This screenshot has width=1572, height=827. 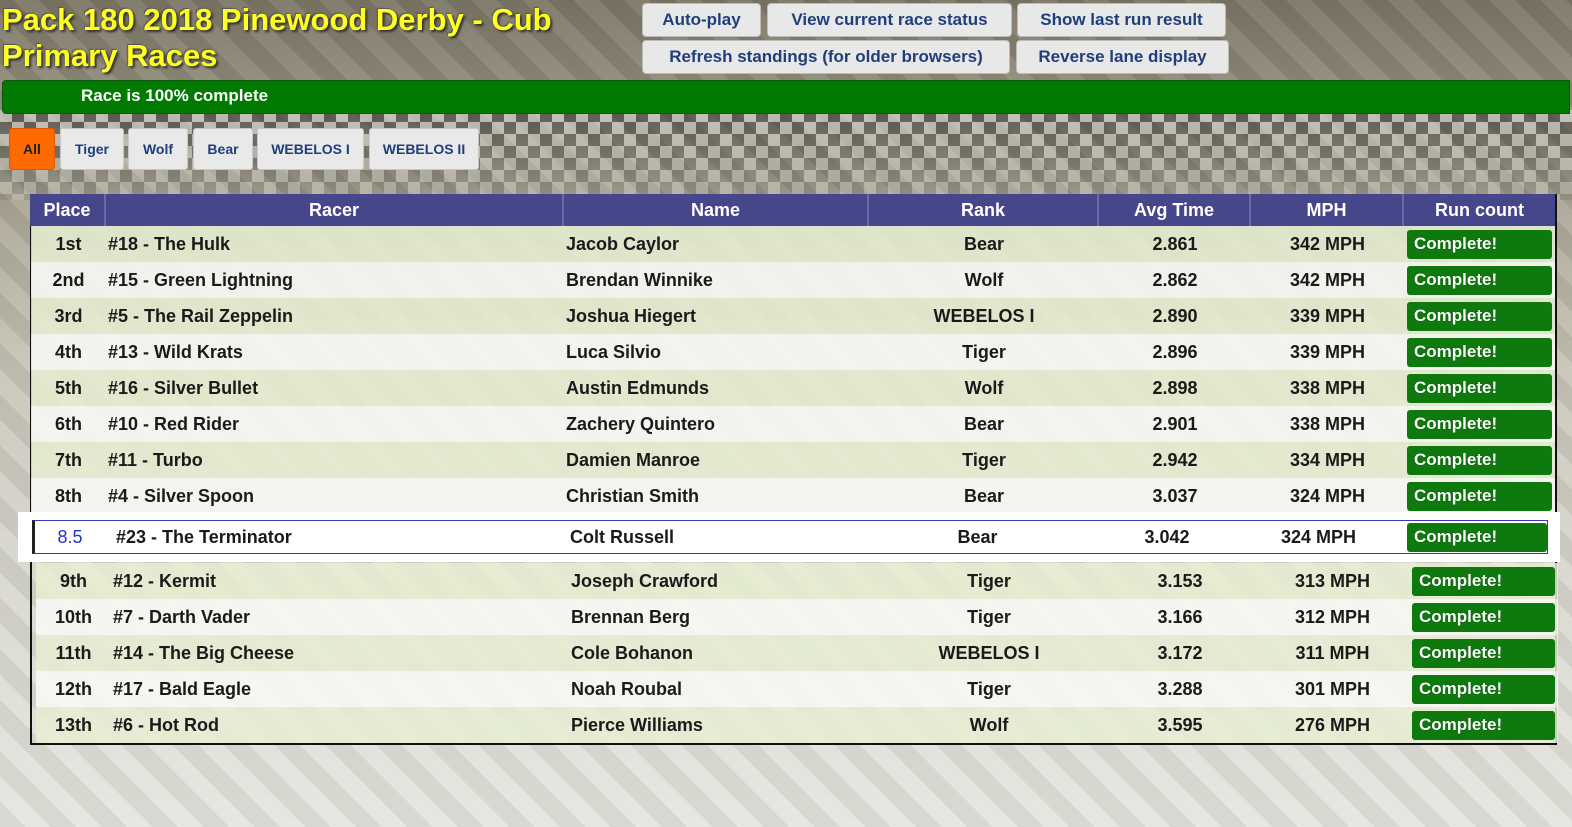 What do you see at coordinates (1175, 459) in the screenshot?
I see `cell-avg-time: 2.942` at bounding box center [1175, 459].